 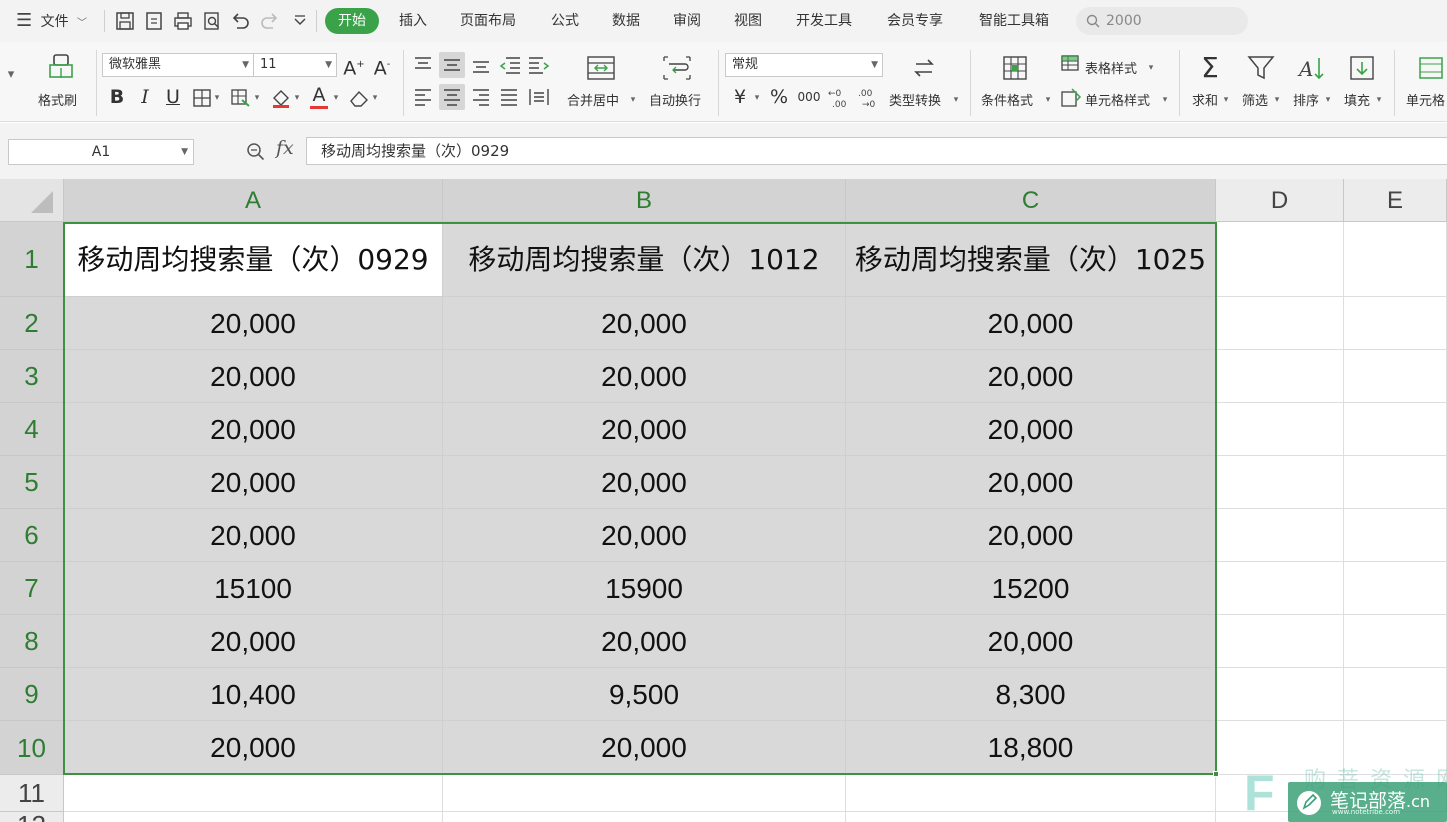 I want to click on cell-a2: 20,000, so click(x=253, y=323).